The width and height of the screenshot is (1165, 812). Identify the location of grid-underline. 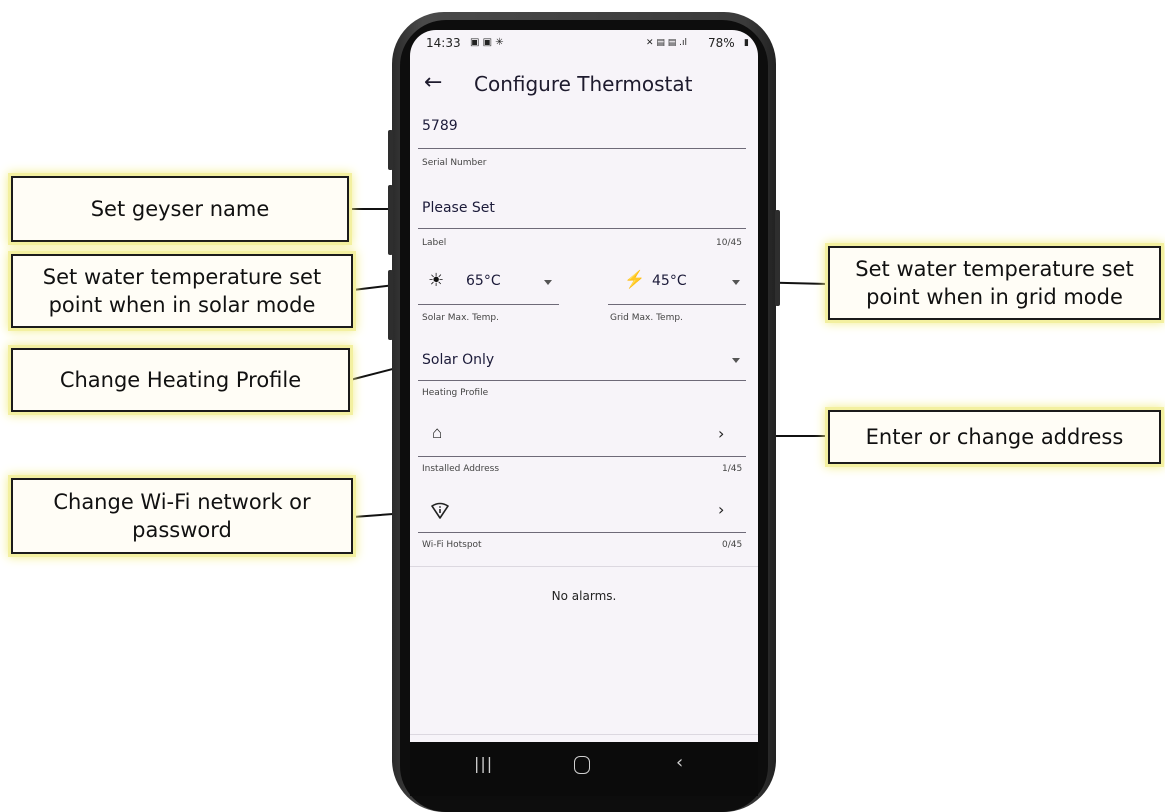
(677, 304).